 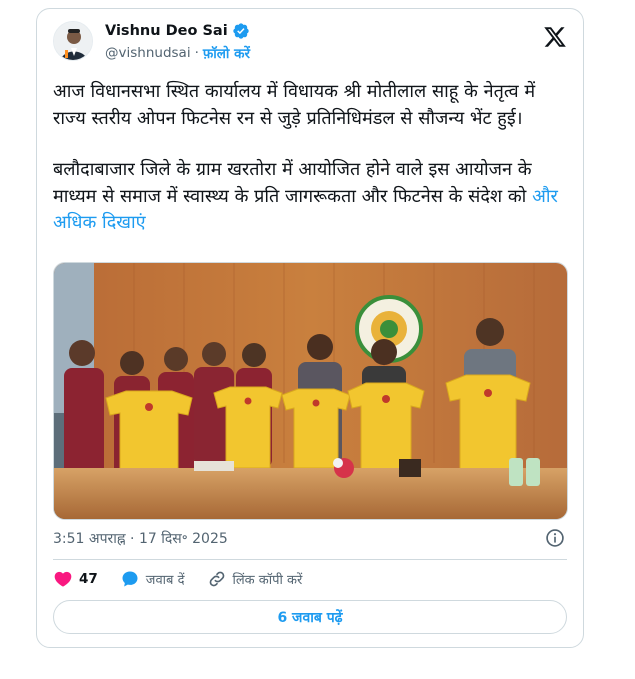 I want to click on info-icon, so click(x=555, y=538).